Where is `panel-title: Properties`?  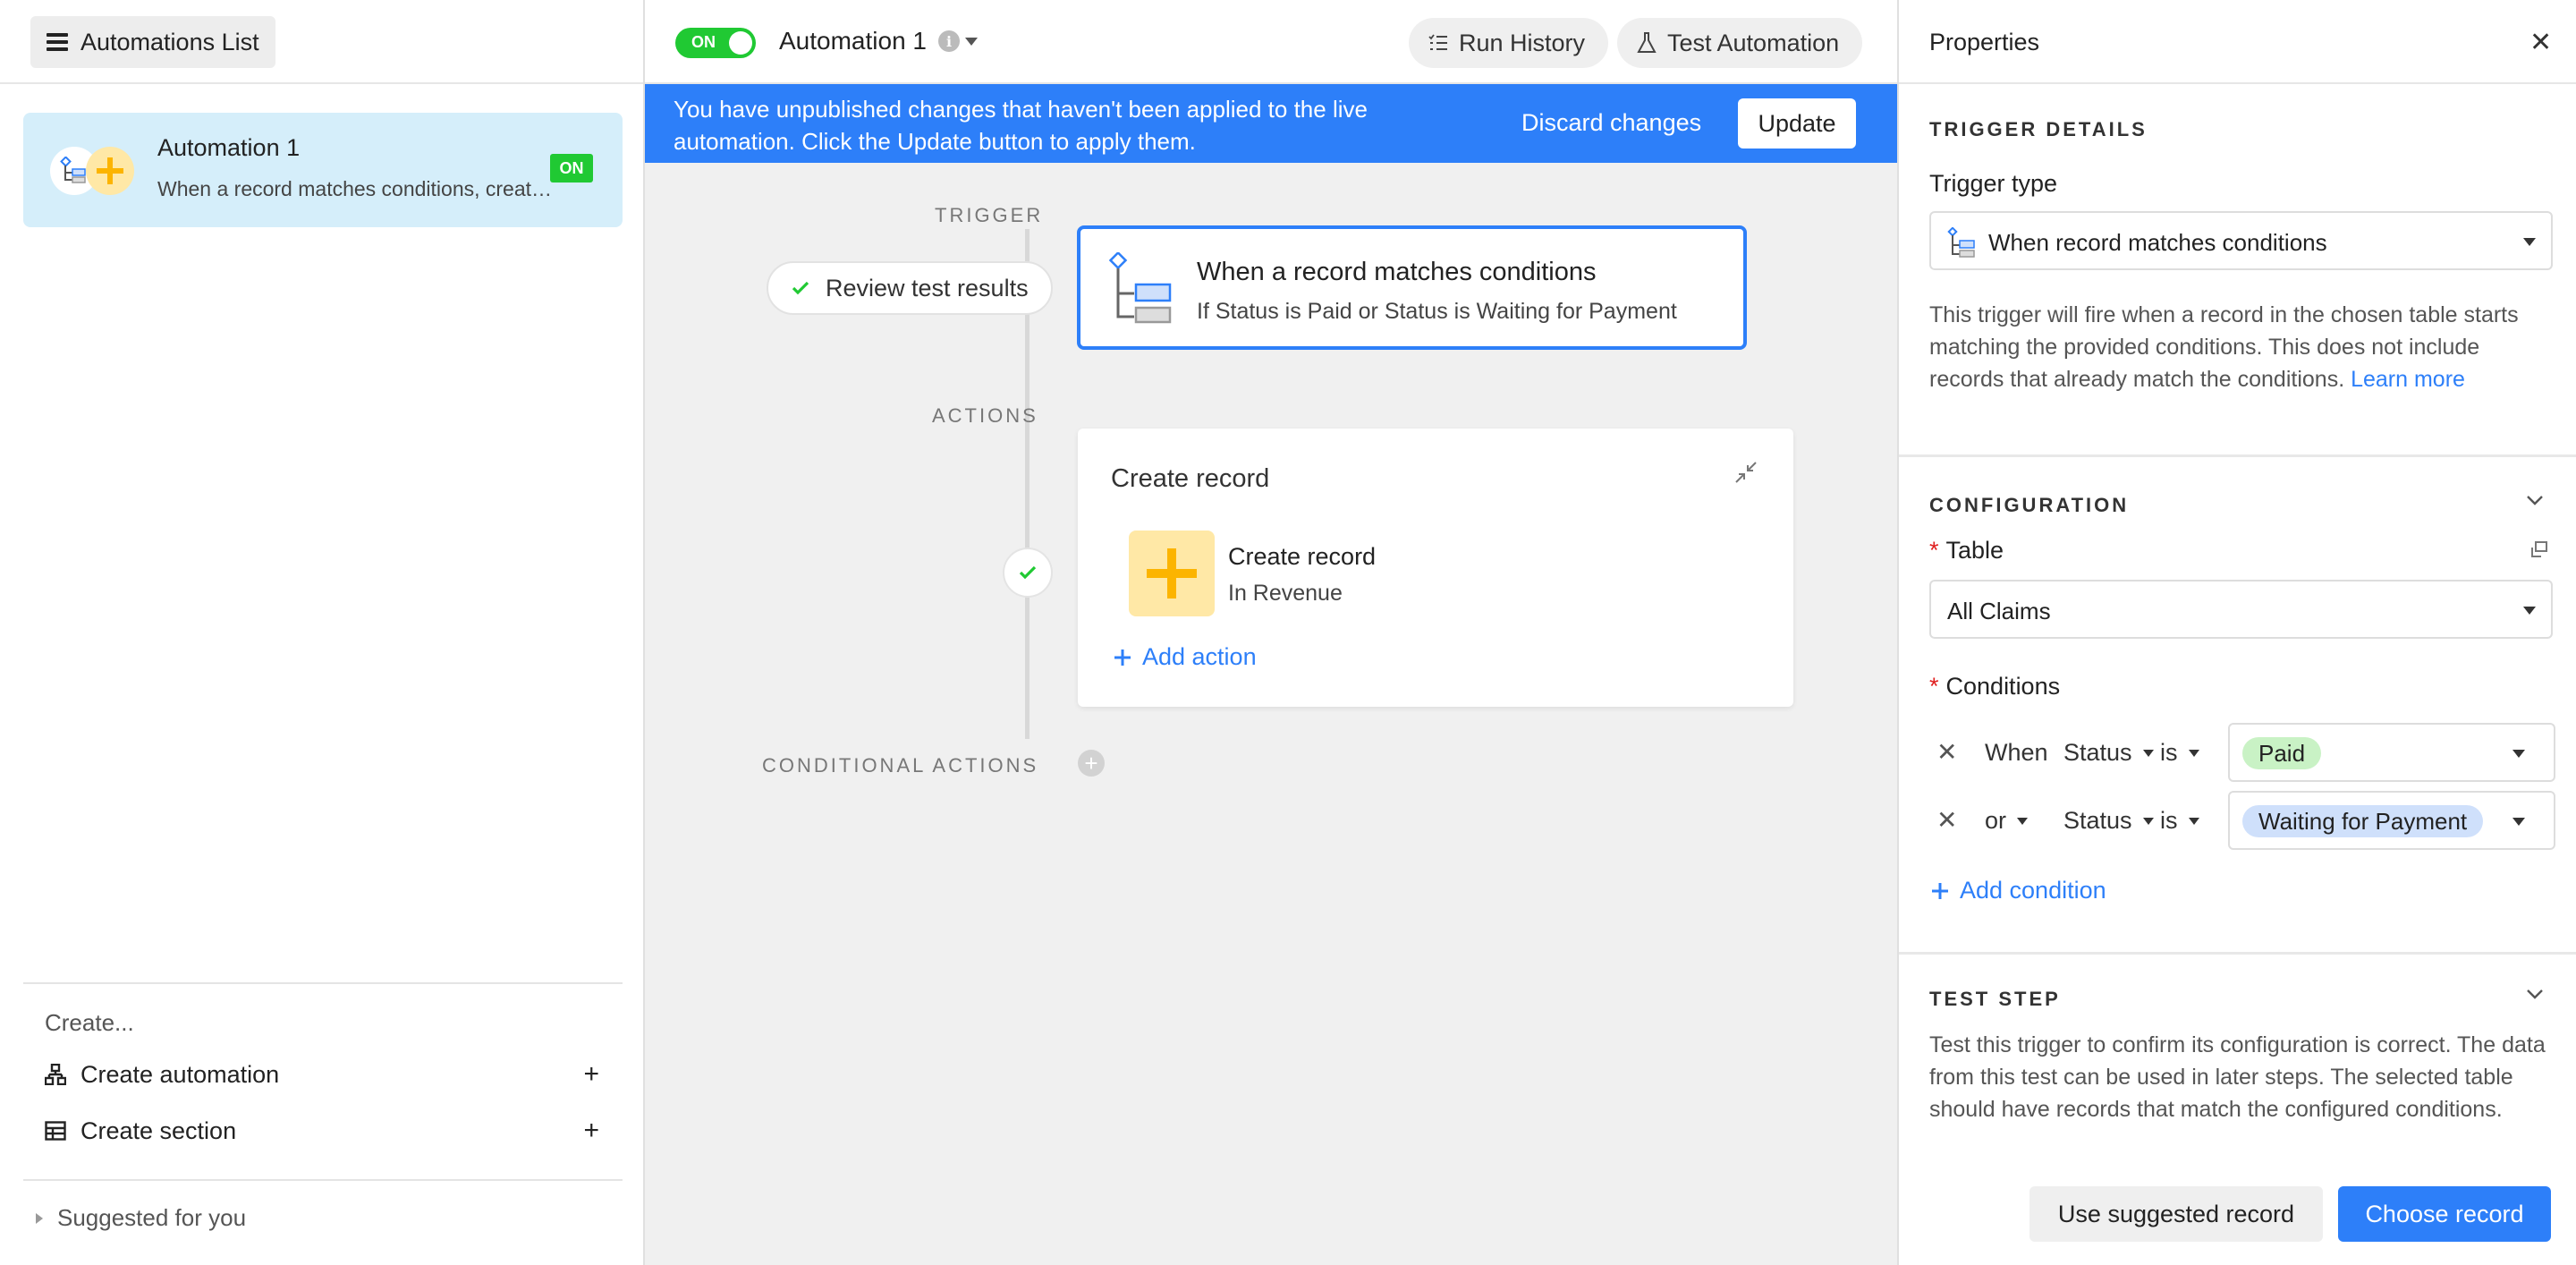
panel-title: Properties is located at coordinates (1984, 42).